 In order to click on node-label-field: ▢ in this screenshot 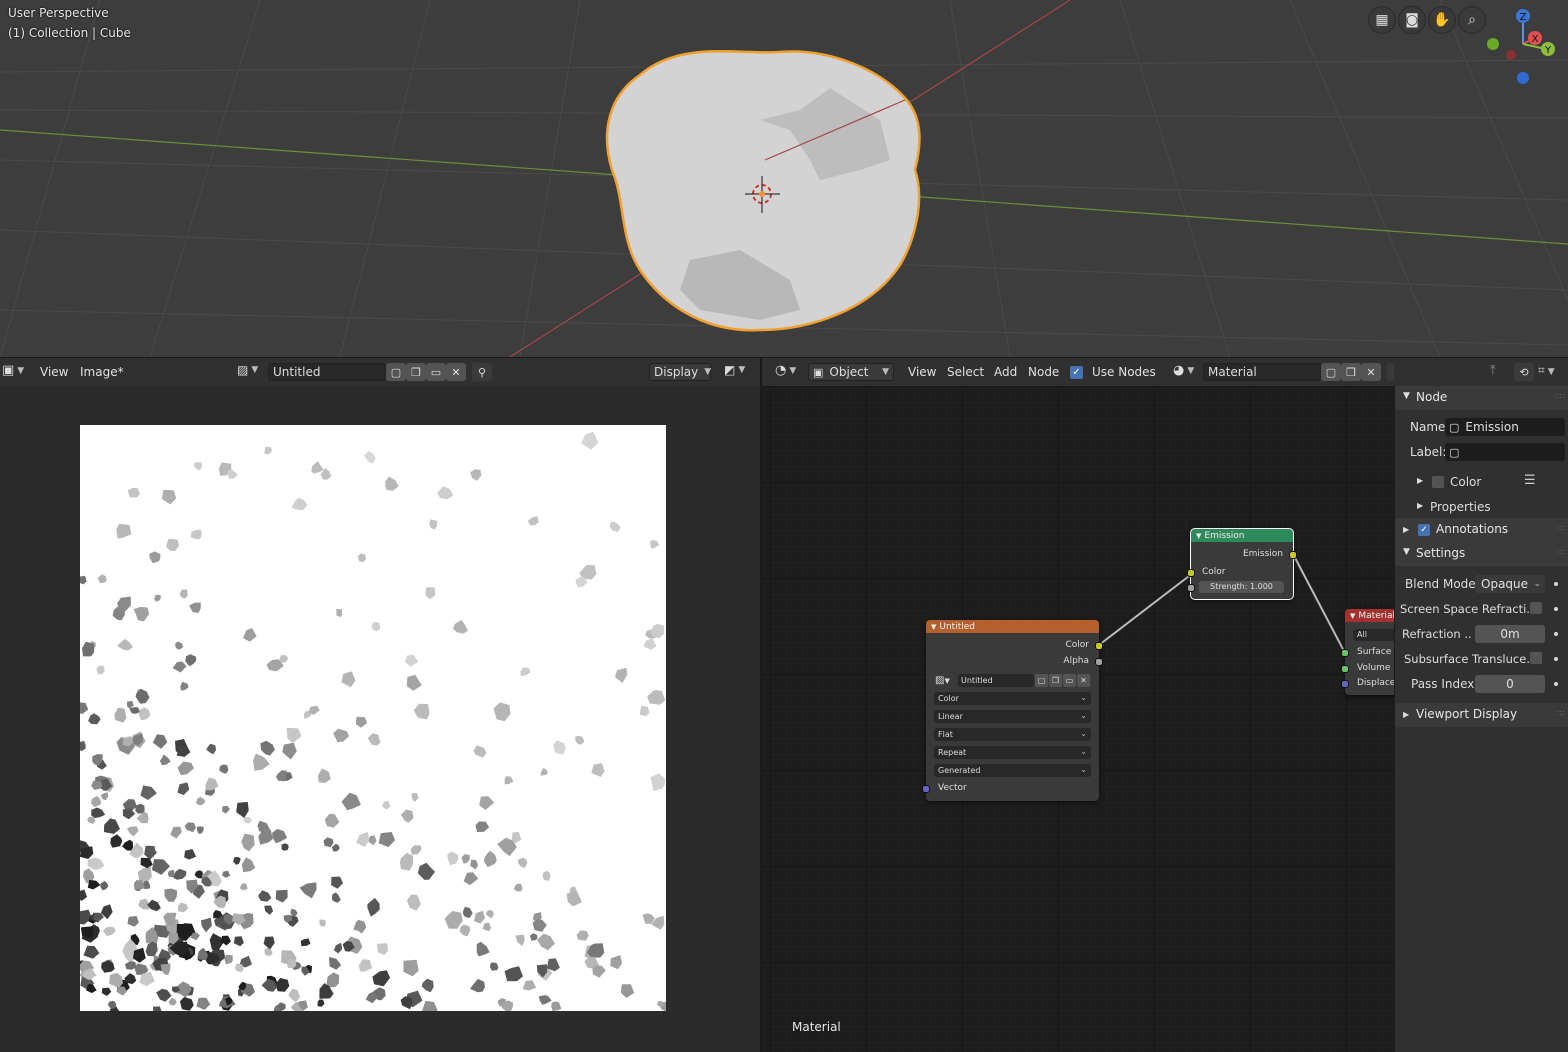, I will do `click(1505, 452)`.